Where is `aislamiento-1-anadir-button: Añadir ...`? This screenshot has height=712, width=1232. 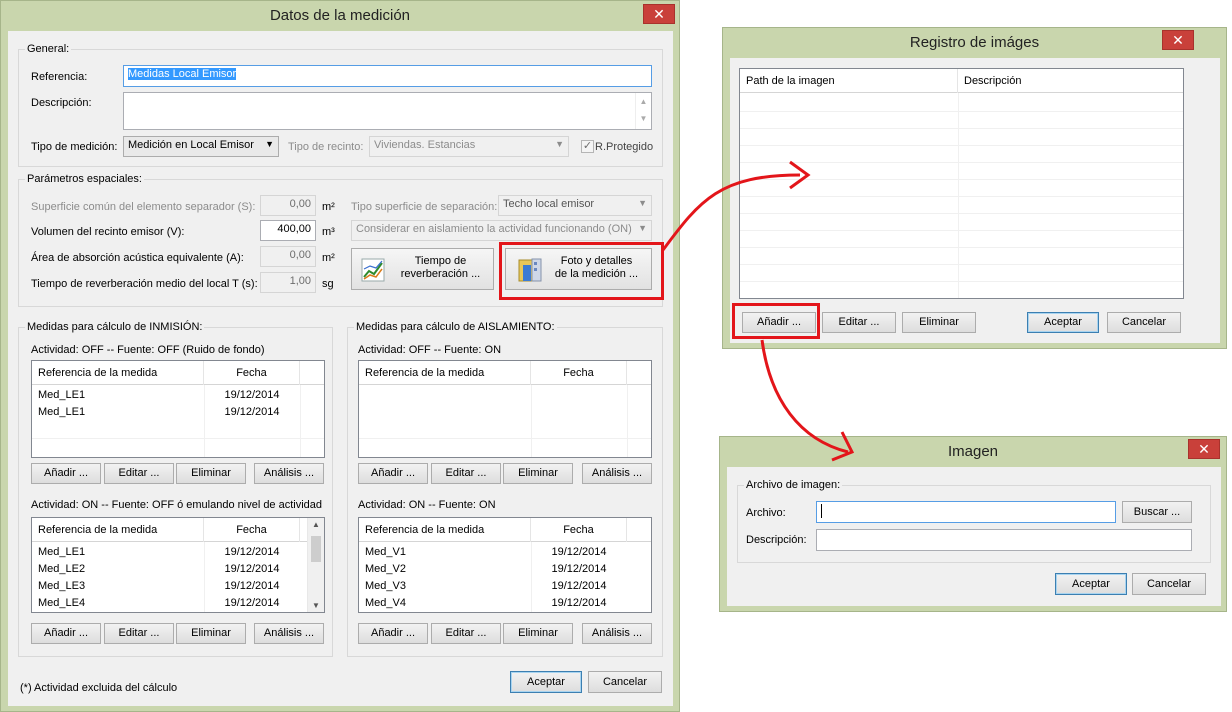
aislamiento-1-anadir-button: Añadir ... is located at coordinates (393, 473).